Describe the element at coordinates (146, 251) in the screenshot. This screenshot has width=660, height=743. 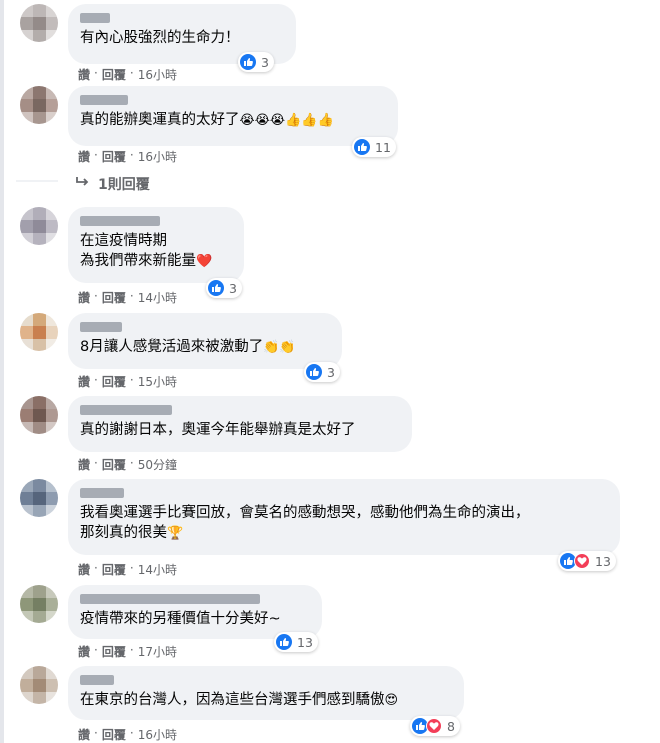
I see `comment-text: 在這疫情時期 為我們帶來新能量❤️` at that location.